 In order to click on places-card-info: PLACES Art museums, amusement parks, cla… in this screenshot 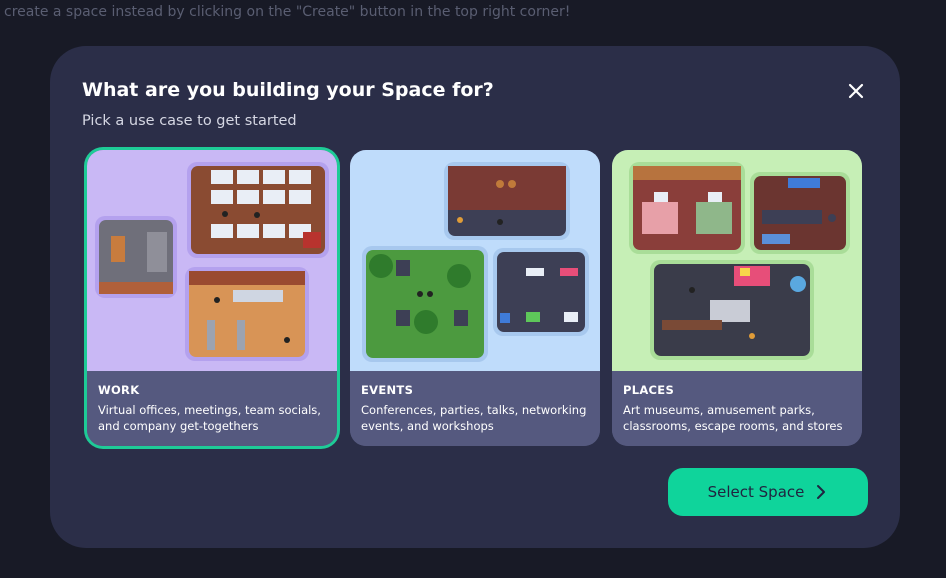, I will do `click(737, 408)`.